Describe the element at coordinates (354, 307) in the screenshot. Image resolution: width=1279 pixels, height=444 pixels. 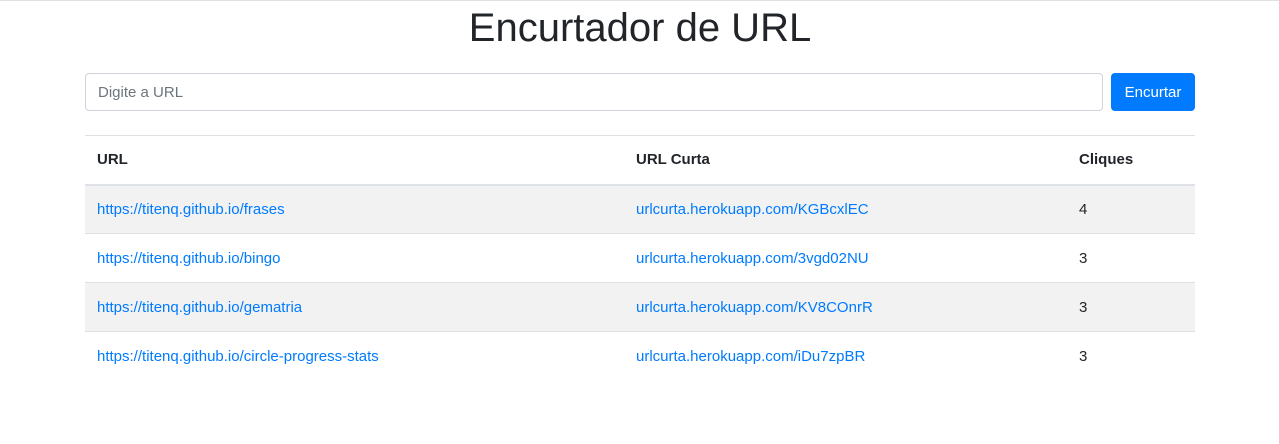
I see `cell-url: https://titenq.github.io/gematria` at that location.